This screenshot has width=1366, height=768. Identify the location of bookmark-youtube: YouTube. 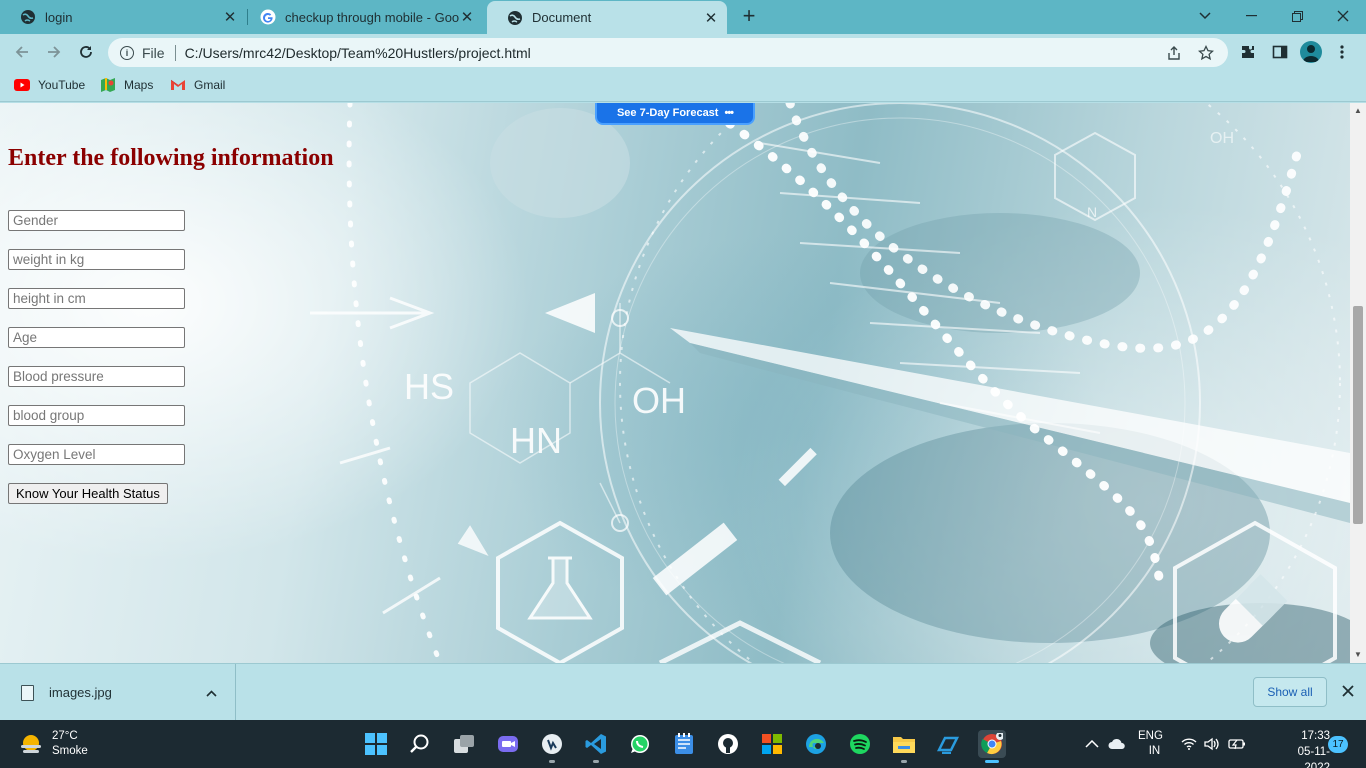
(49, 85).